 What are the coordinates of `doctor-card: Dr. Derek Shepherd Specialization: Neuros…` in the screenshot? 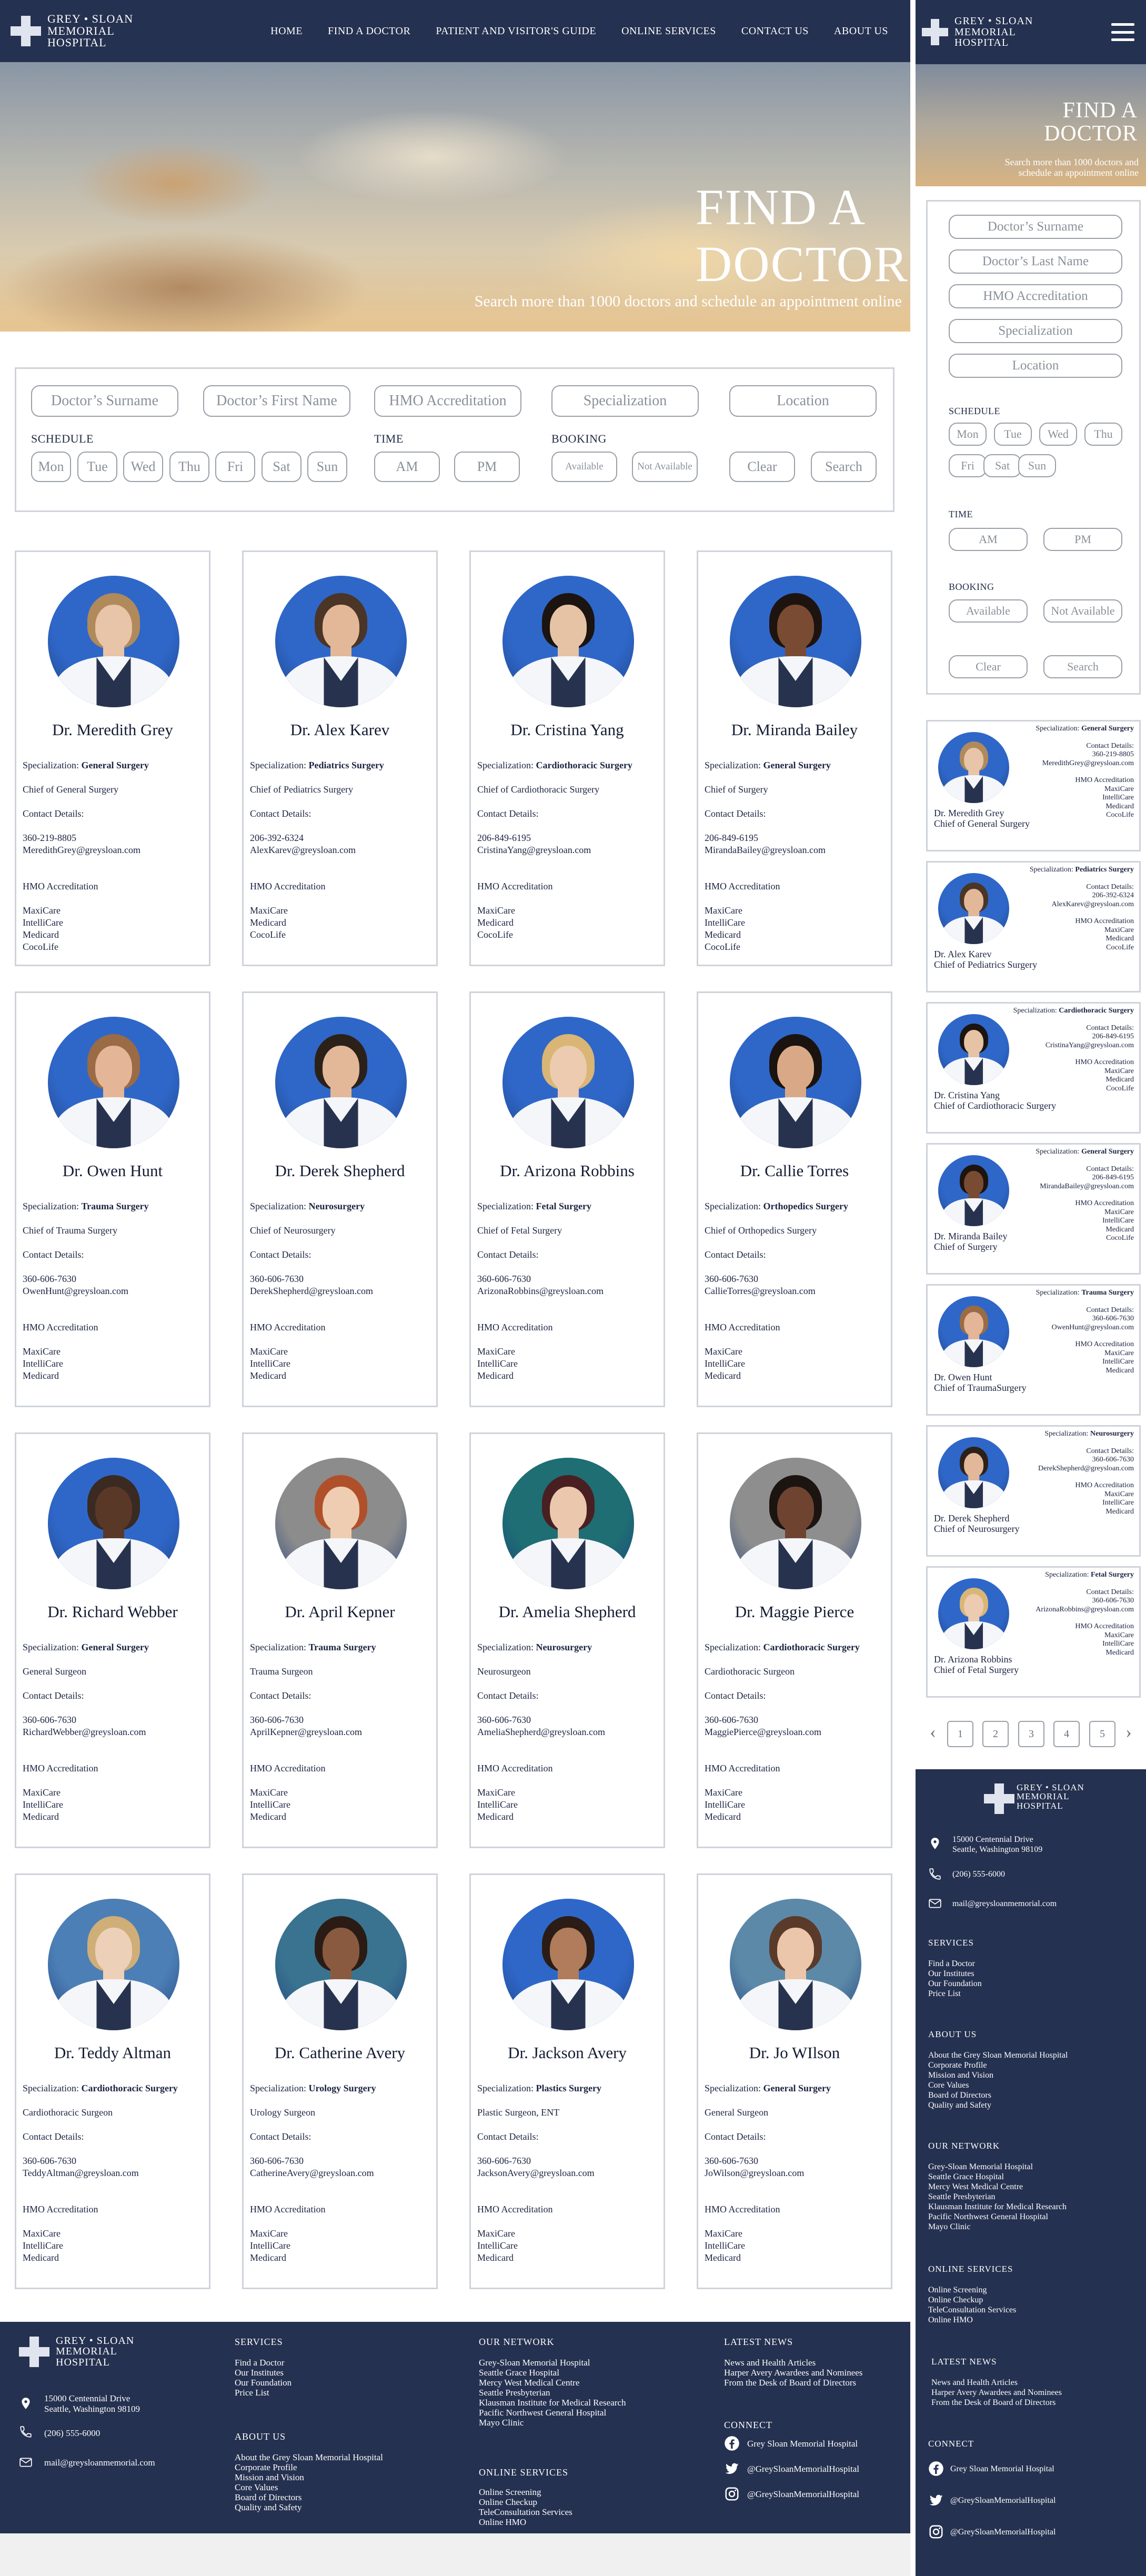 It's located at (340, 1199).